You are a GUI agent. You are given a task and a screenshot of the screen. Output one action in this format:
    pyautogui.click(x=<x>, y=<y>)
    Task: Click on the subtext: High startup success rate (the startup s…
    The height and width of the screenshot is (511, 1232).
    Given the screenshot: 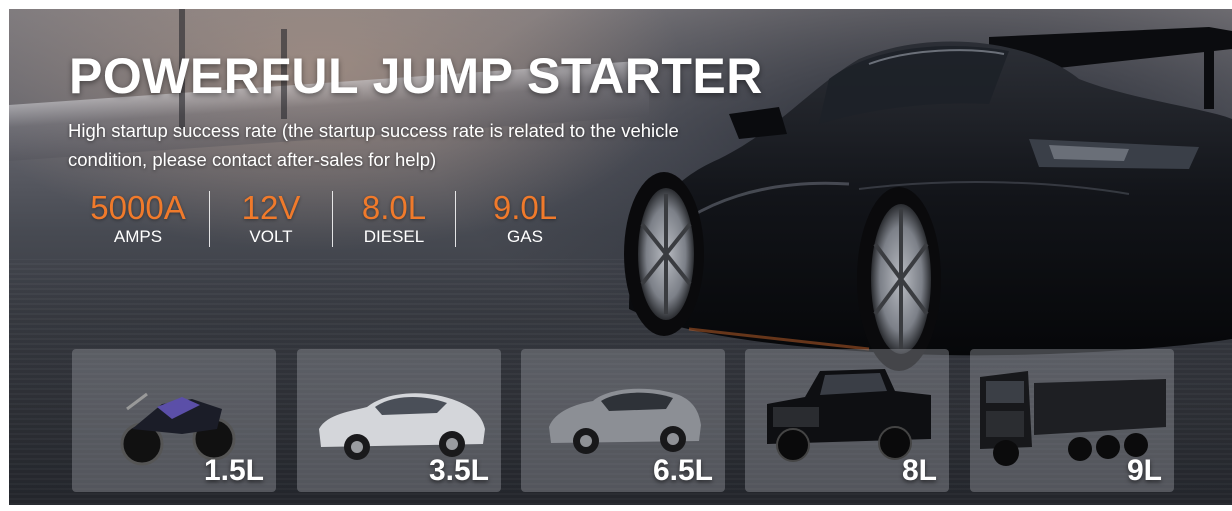 What is the action you would take?
    pyautogui.click(x=373, y=145)
    